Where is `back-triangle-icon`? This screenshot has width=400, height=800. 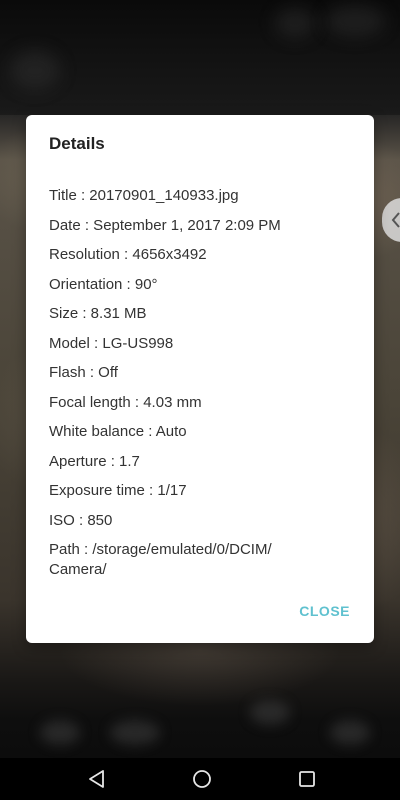
back-triangle-icon is located at coordinates (97, 779).